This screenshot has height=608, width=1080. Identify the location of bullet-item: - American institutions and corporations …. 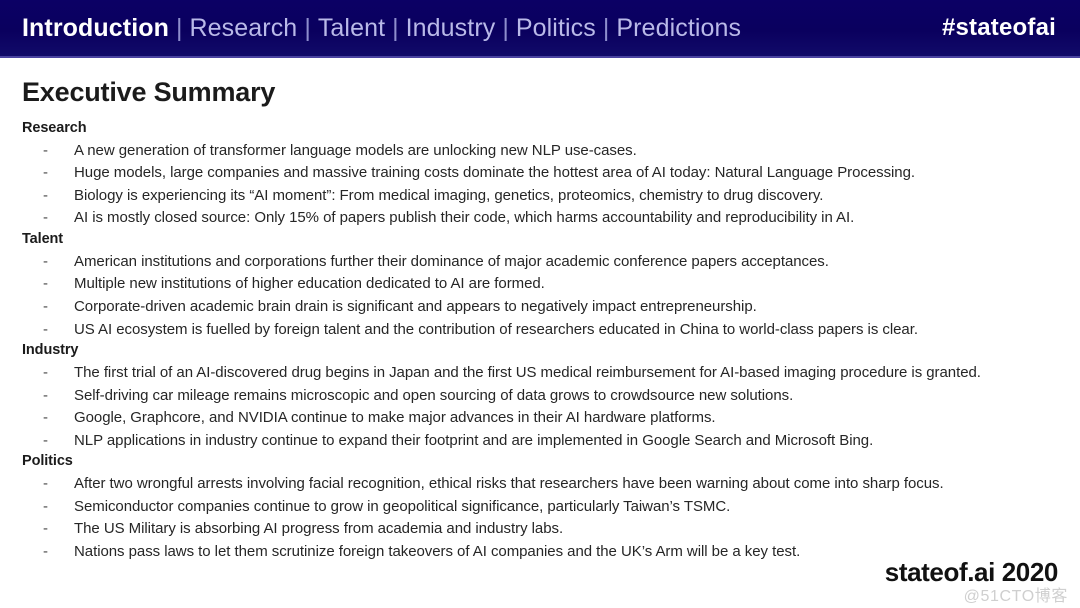
(542, 262).